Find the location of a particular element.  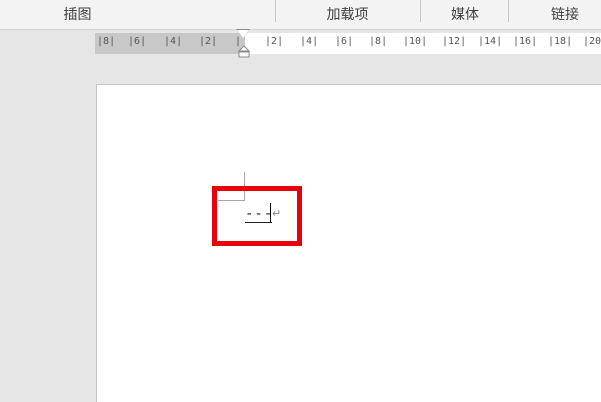

ruler-tick-label: |12| is located at coordinates (454, 41).